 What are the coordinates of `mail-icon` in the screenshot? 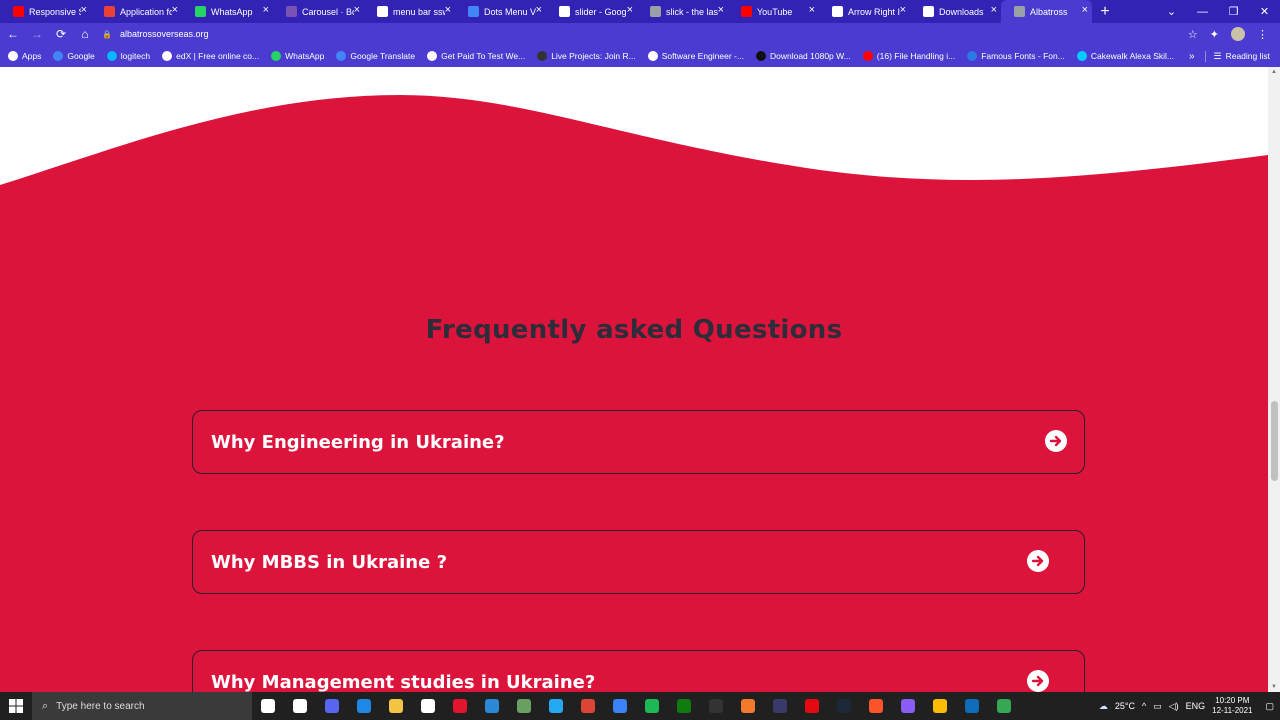 It's located at (492, 706).